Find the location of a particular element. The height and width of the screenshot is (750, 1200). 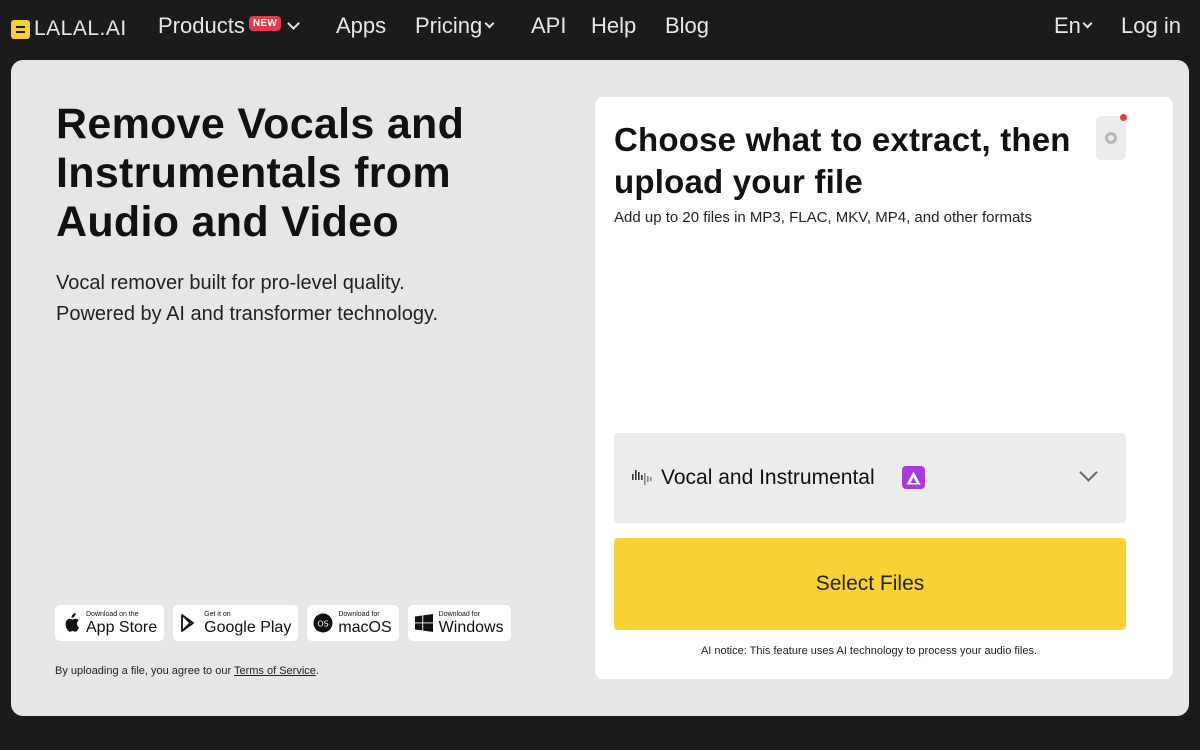

gear-icon is located at coordinates (1111, 138).